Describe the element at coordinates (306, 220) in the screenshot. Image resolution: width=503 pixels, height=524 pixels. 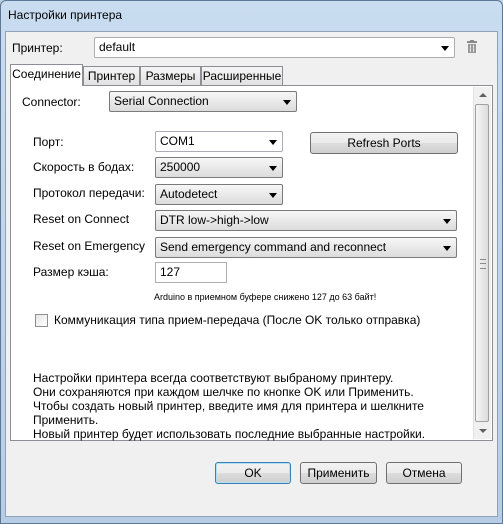
I see `reset-on-connect-select: DTR low->high->low` at that location.